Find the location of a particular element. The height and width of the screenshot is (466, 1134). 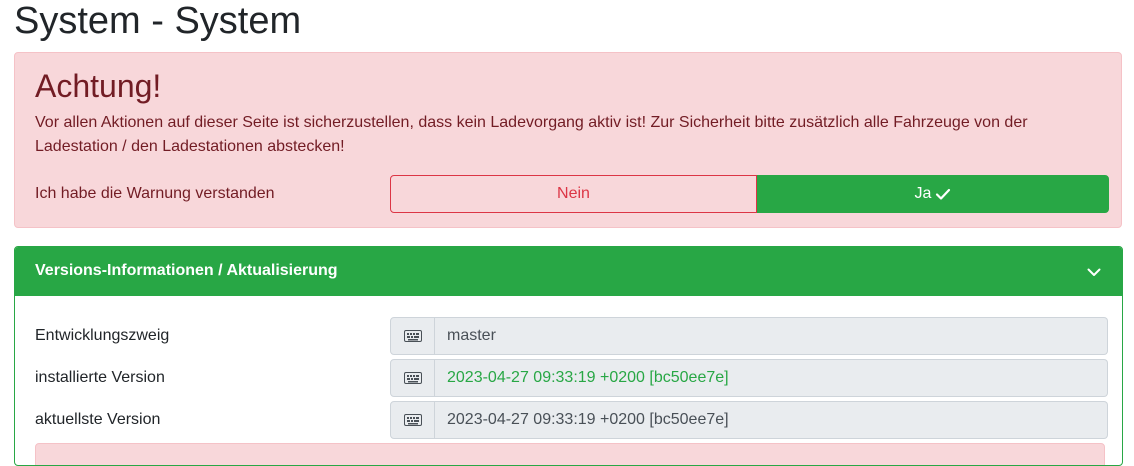

branch-label: Entwicklungszweig is located at coordinates (102, 335).